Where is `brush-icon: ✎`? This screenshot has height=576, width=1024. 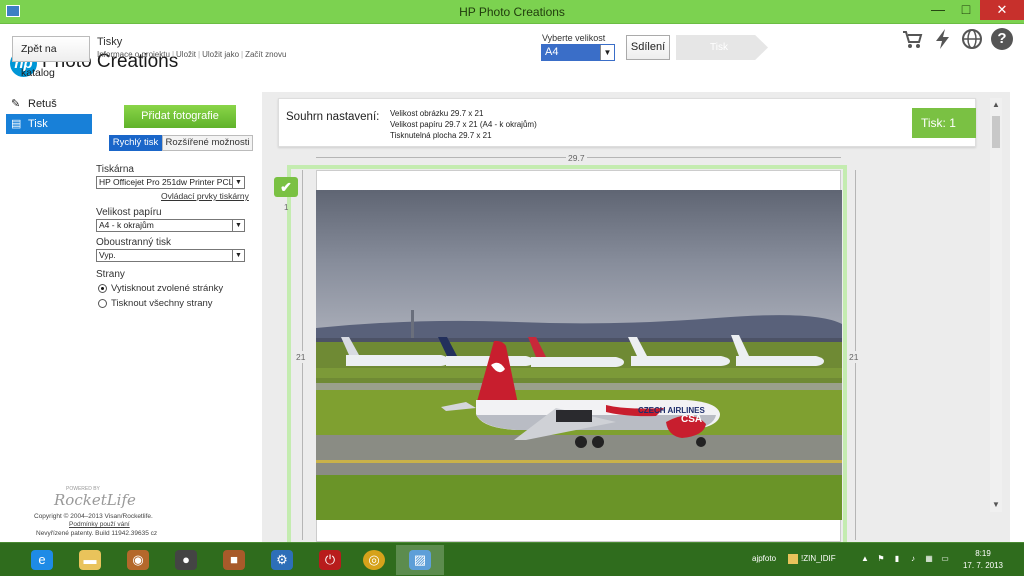
brush-icon: ✎ is located at coordinates (16, 104).